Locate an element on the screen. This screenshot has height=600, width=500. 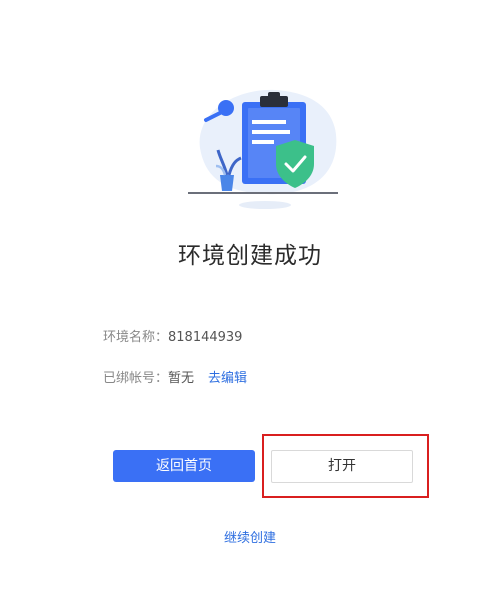
success-illustration is located at coordinates (265, 148).